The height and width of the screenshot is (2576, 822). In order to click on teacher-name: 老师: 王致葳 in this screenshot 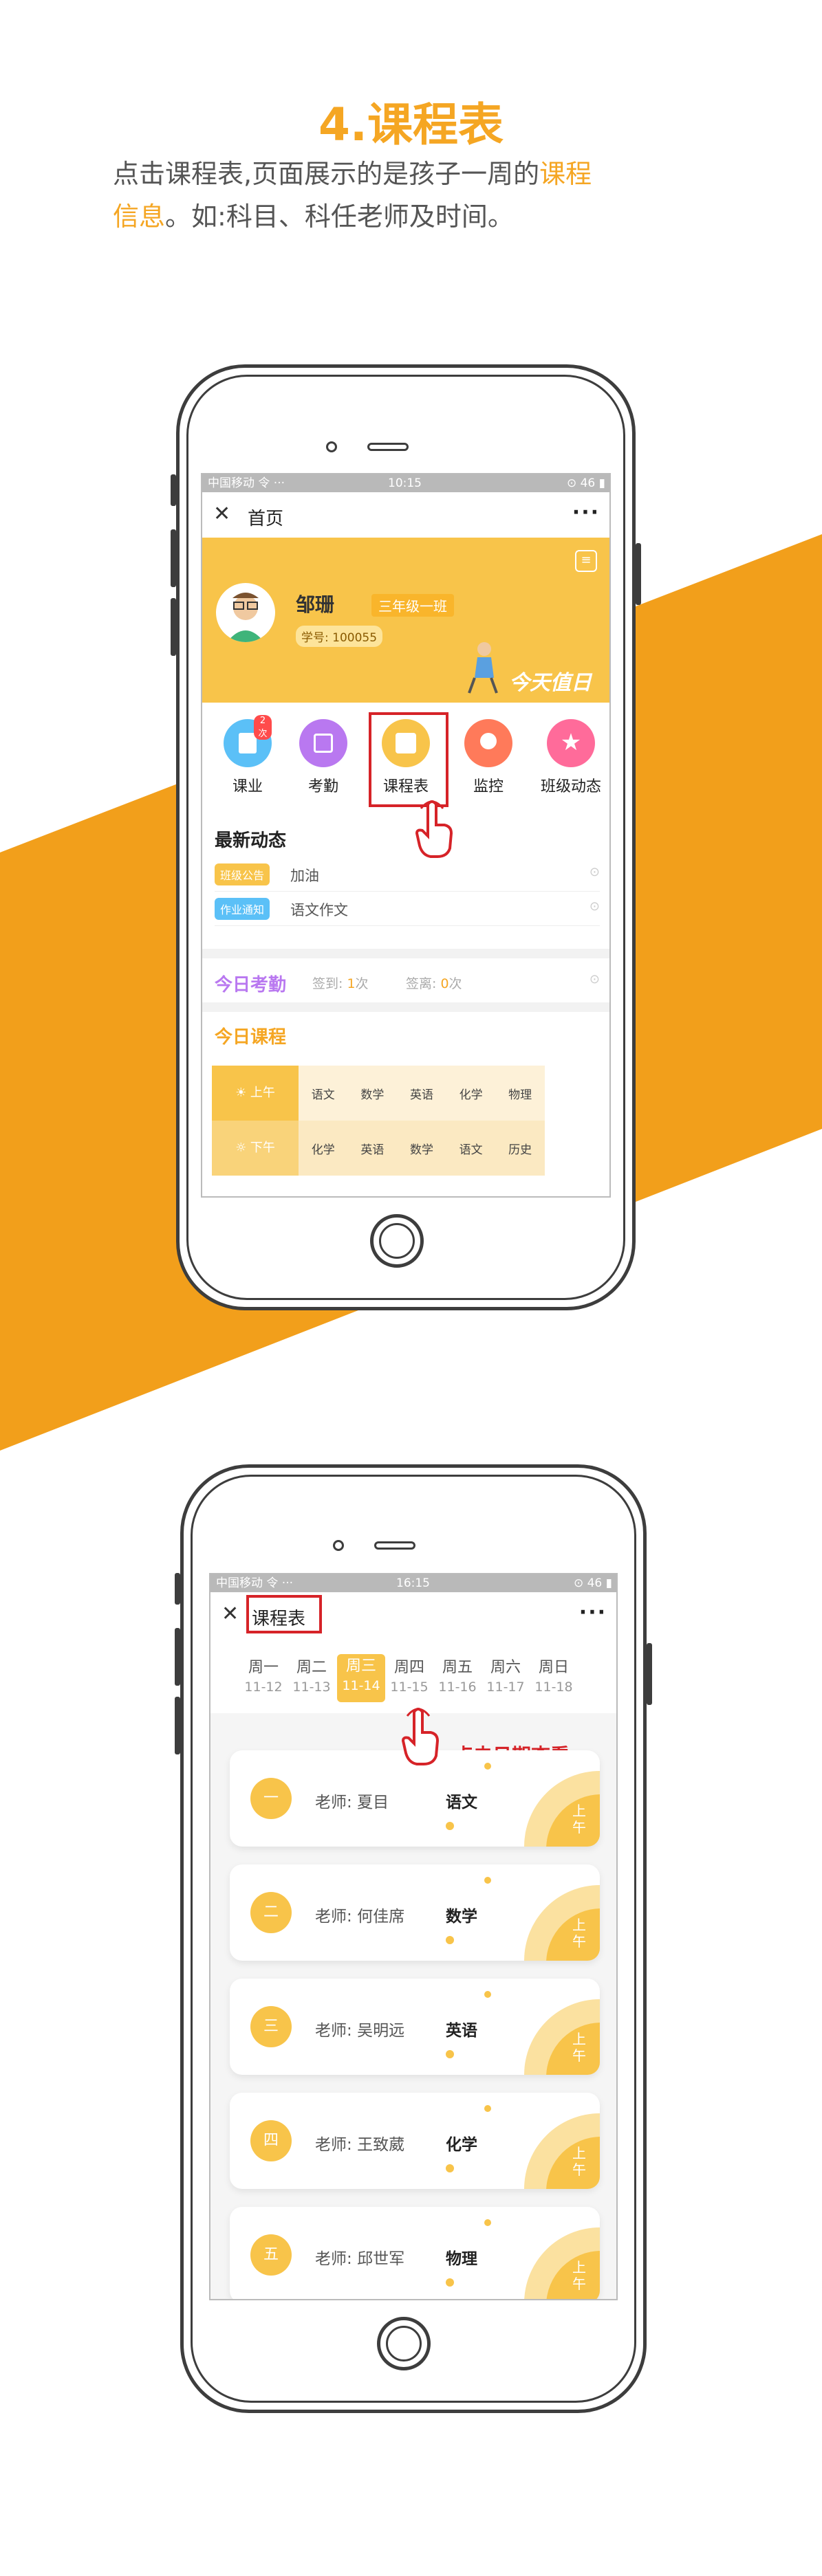, I will do `click(360, 2145)`.